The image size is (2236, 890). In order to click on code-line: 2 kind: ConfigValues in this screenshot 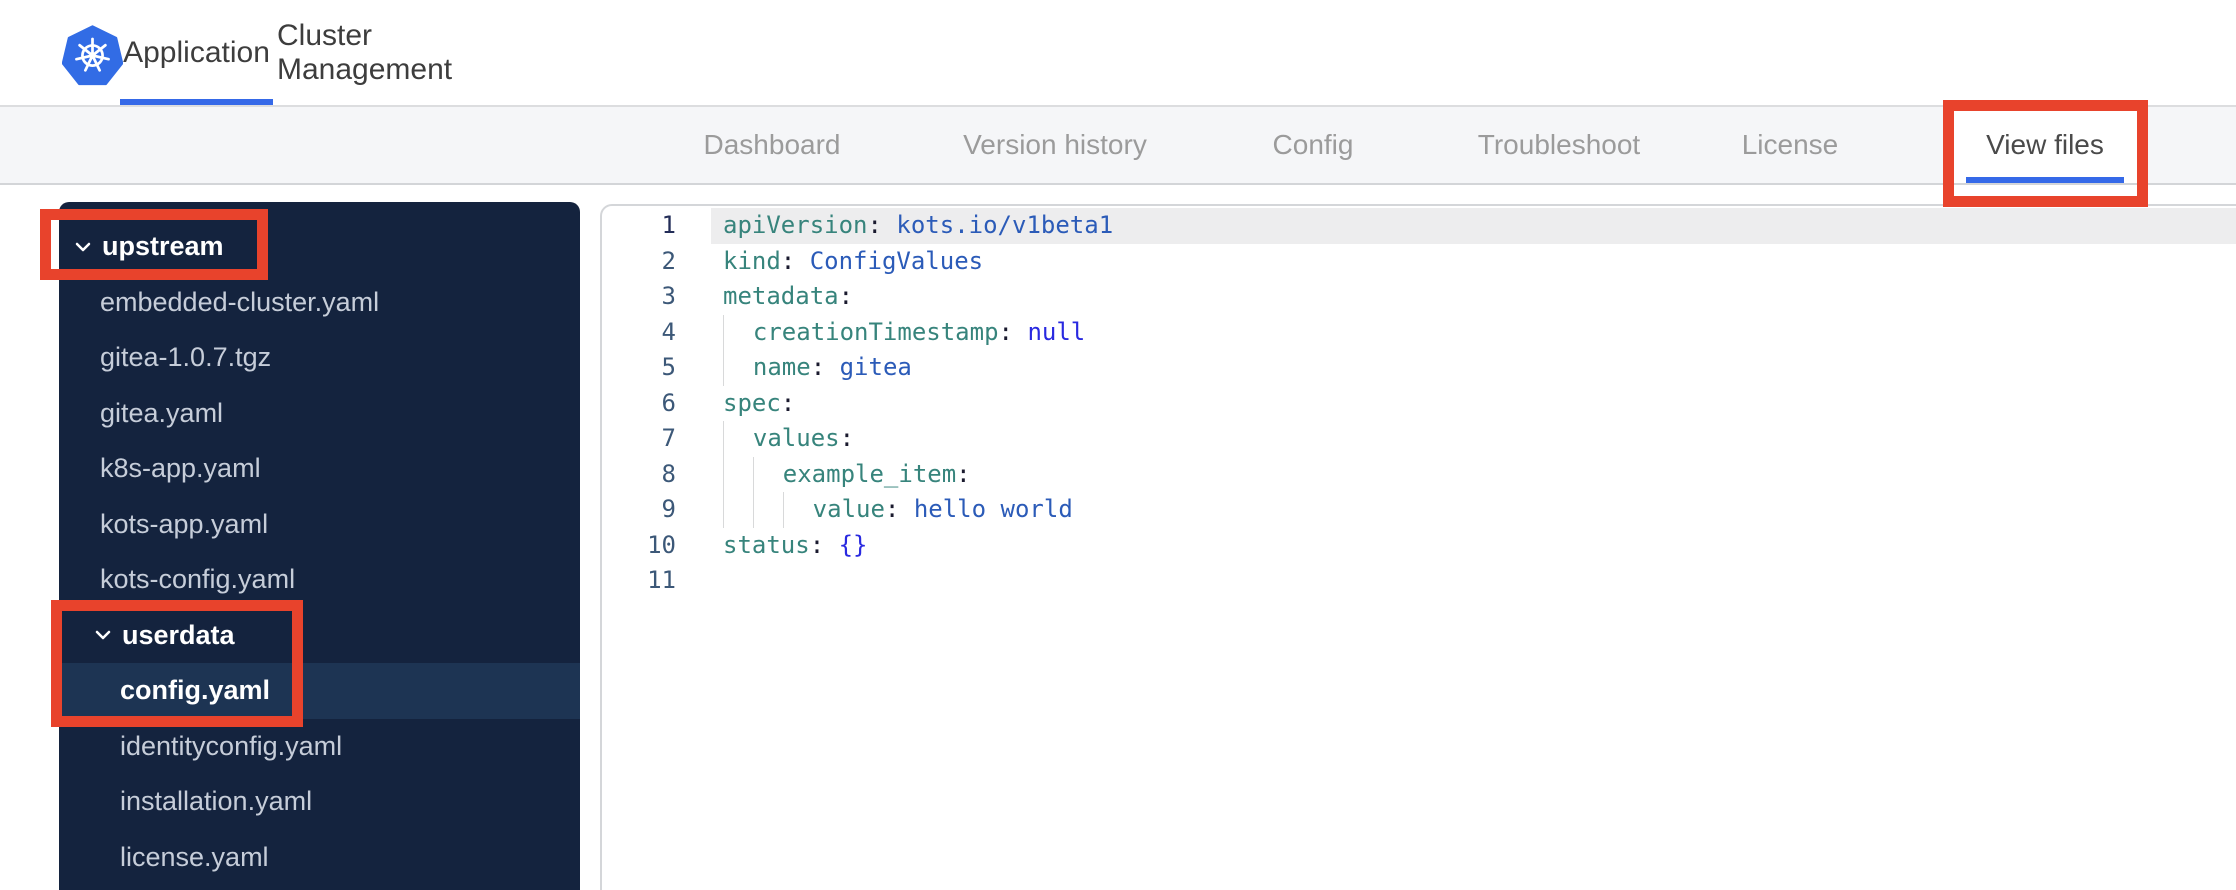, I will do `click(1419, 262)`.